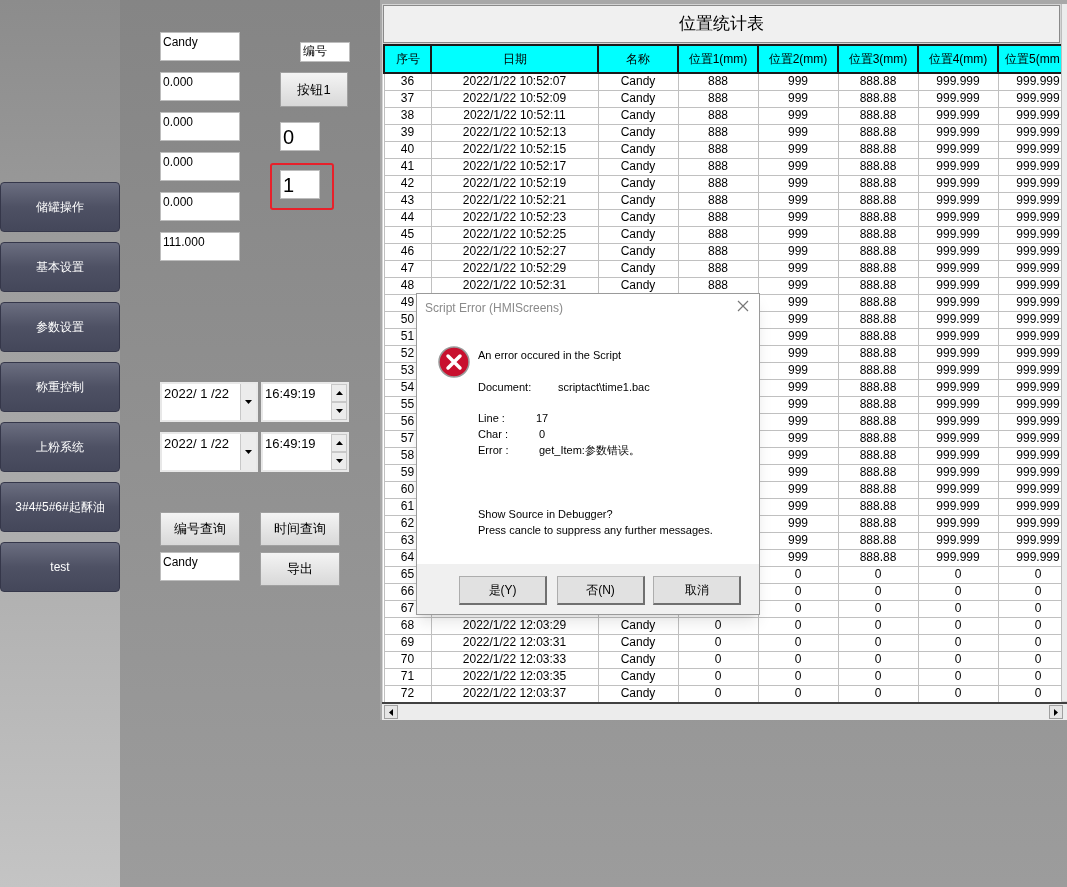  Describe the element at coordinates (1056, 712) in the screenshot. I see `scroll-right-button` at that location.